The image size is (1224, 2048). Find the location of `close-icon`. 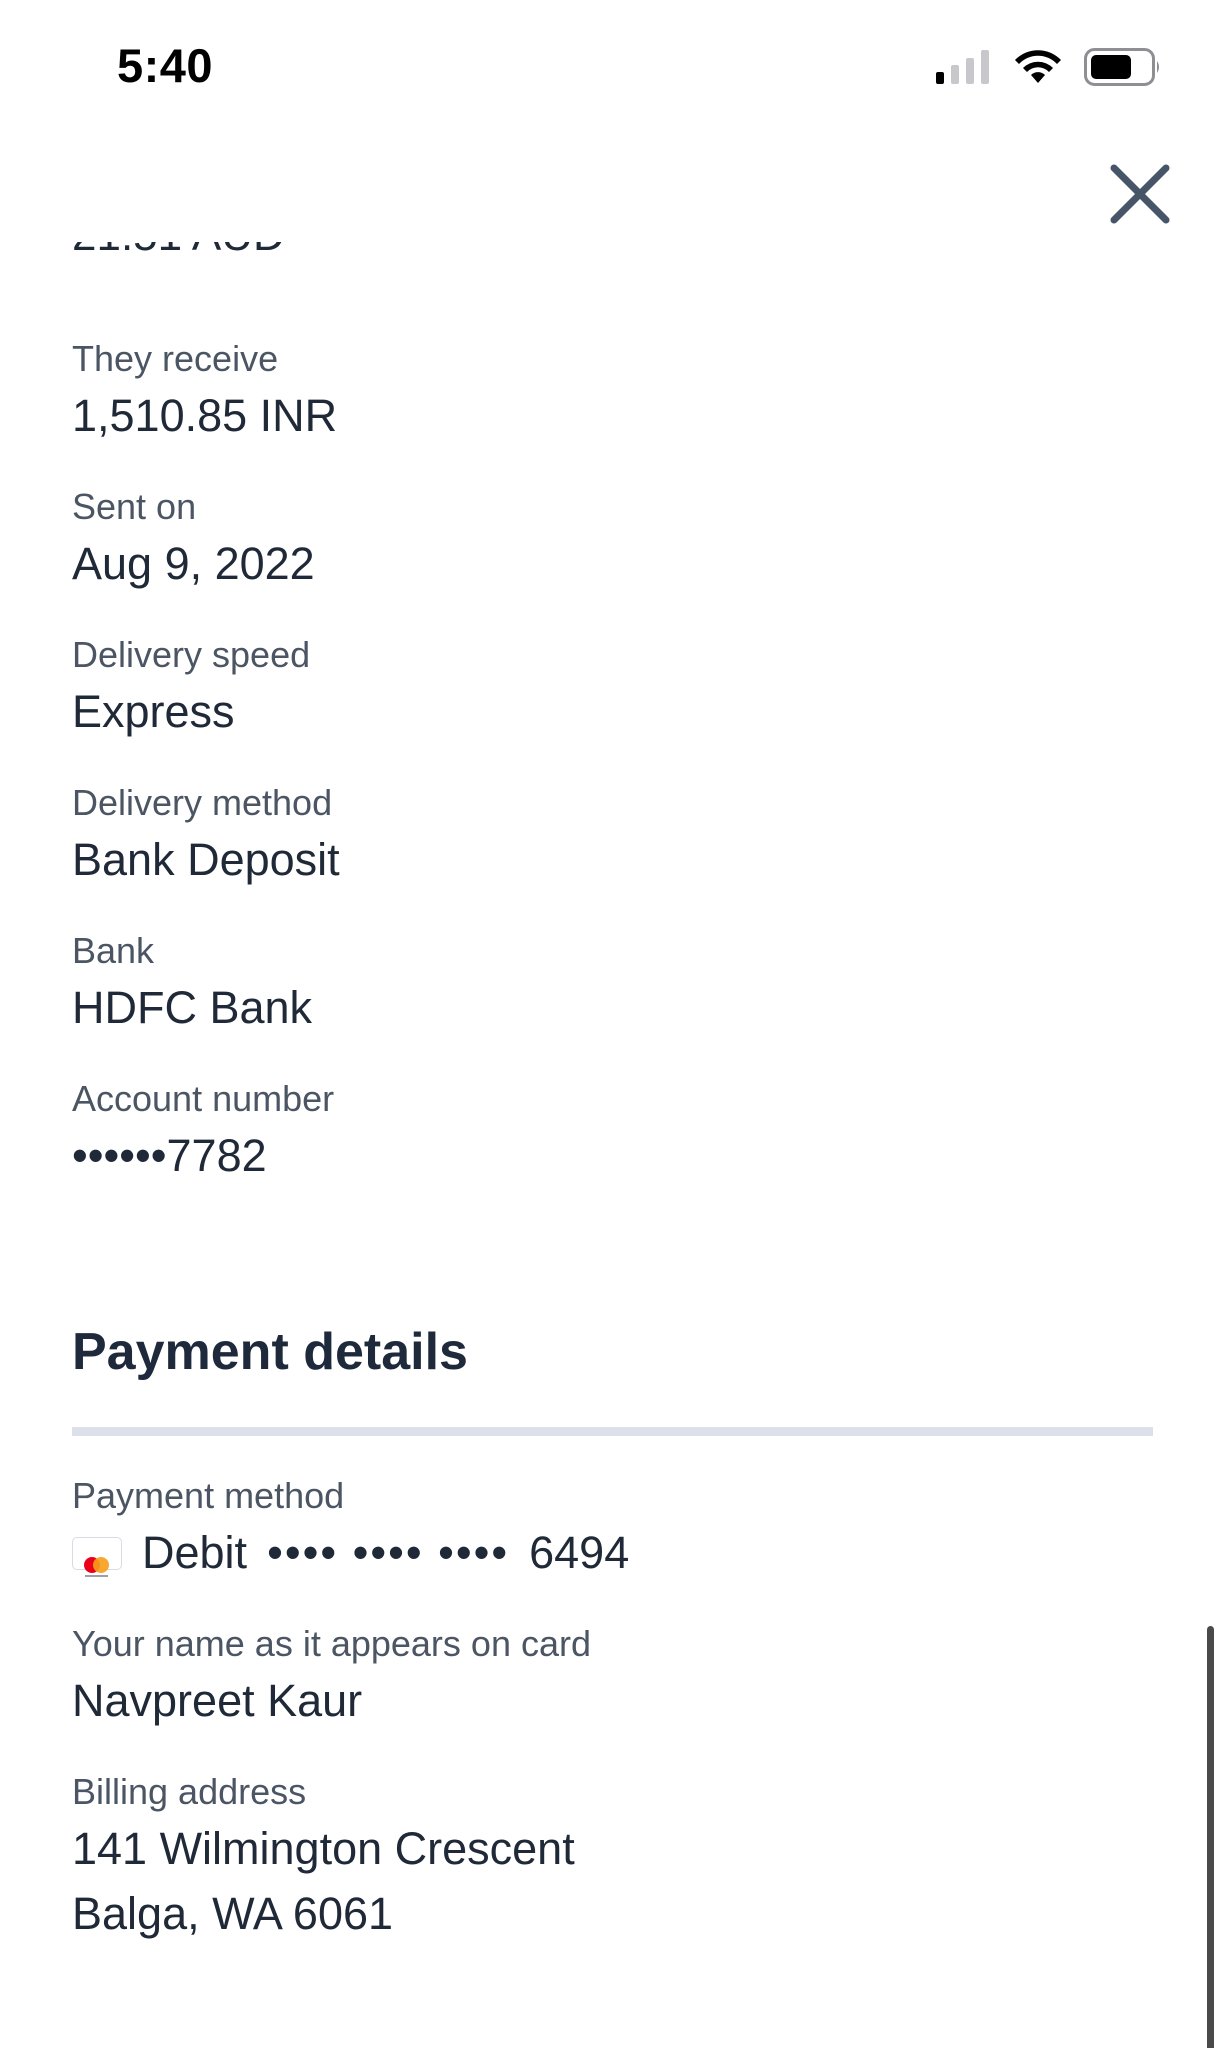

close-icon is located at coordinates (1140, 194).